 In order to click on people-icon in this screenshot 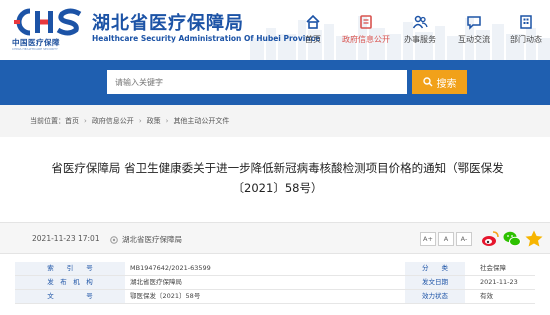, I will do `click(420, 22)`.